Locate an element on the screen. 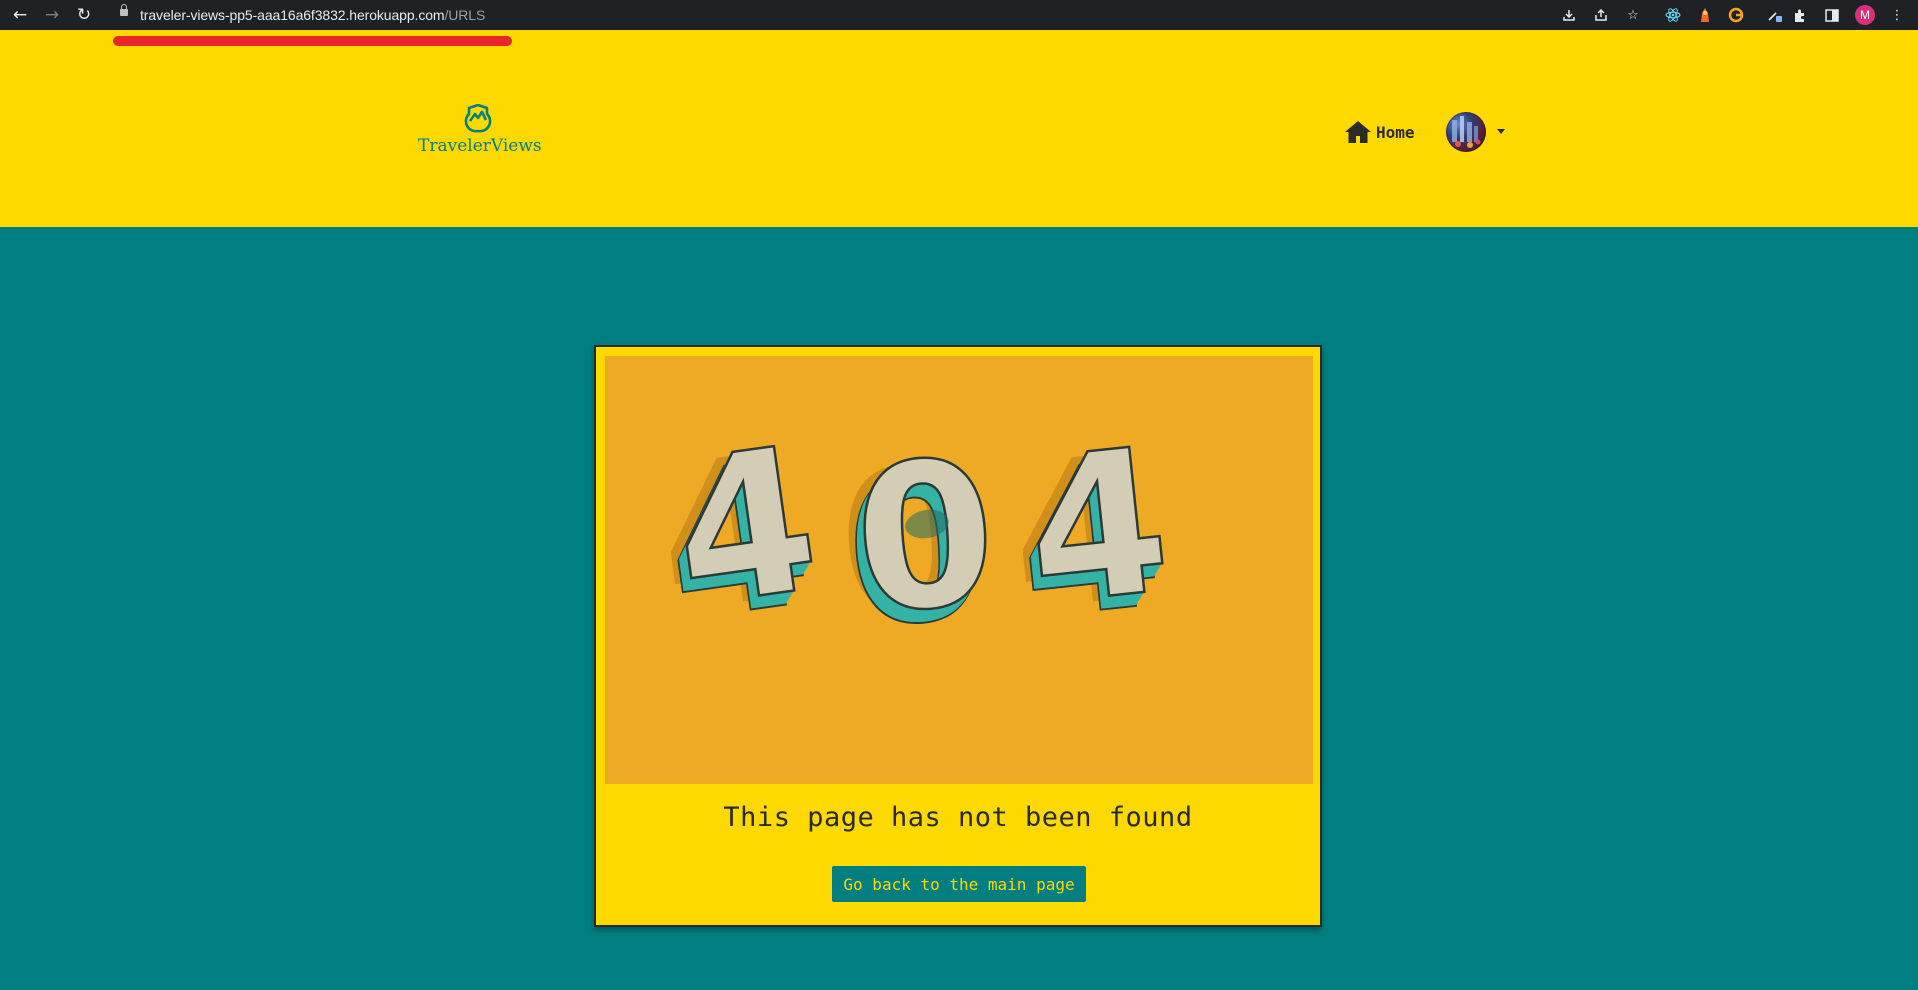 Image resolution: width=1918 pixels, height=990 pixels. home-icon is located at coordinates (1358, 132).